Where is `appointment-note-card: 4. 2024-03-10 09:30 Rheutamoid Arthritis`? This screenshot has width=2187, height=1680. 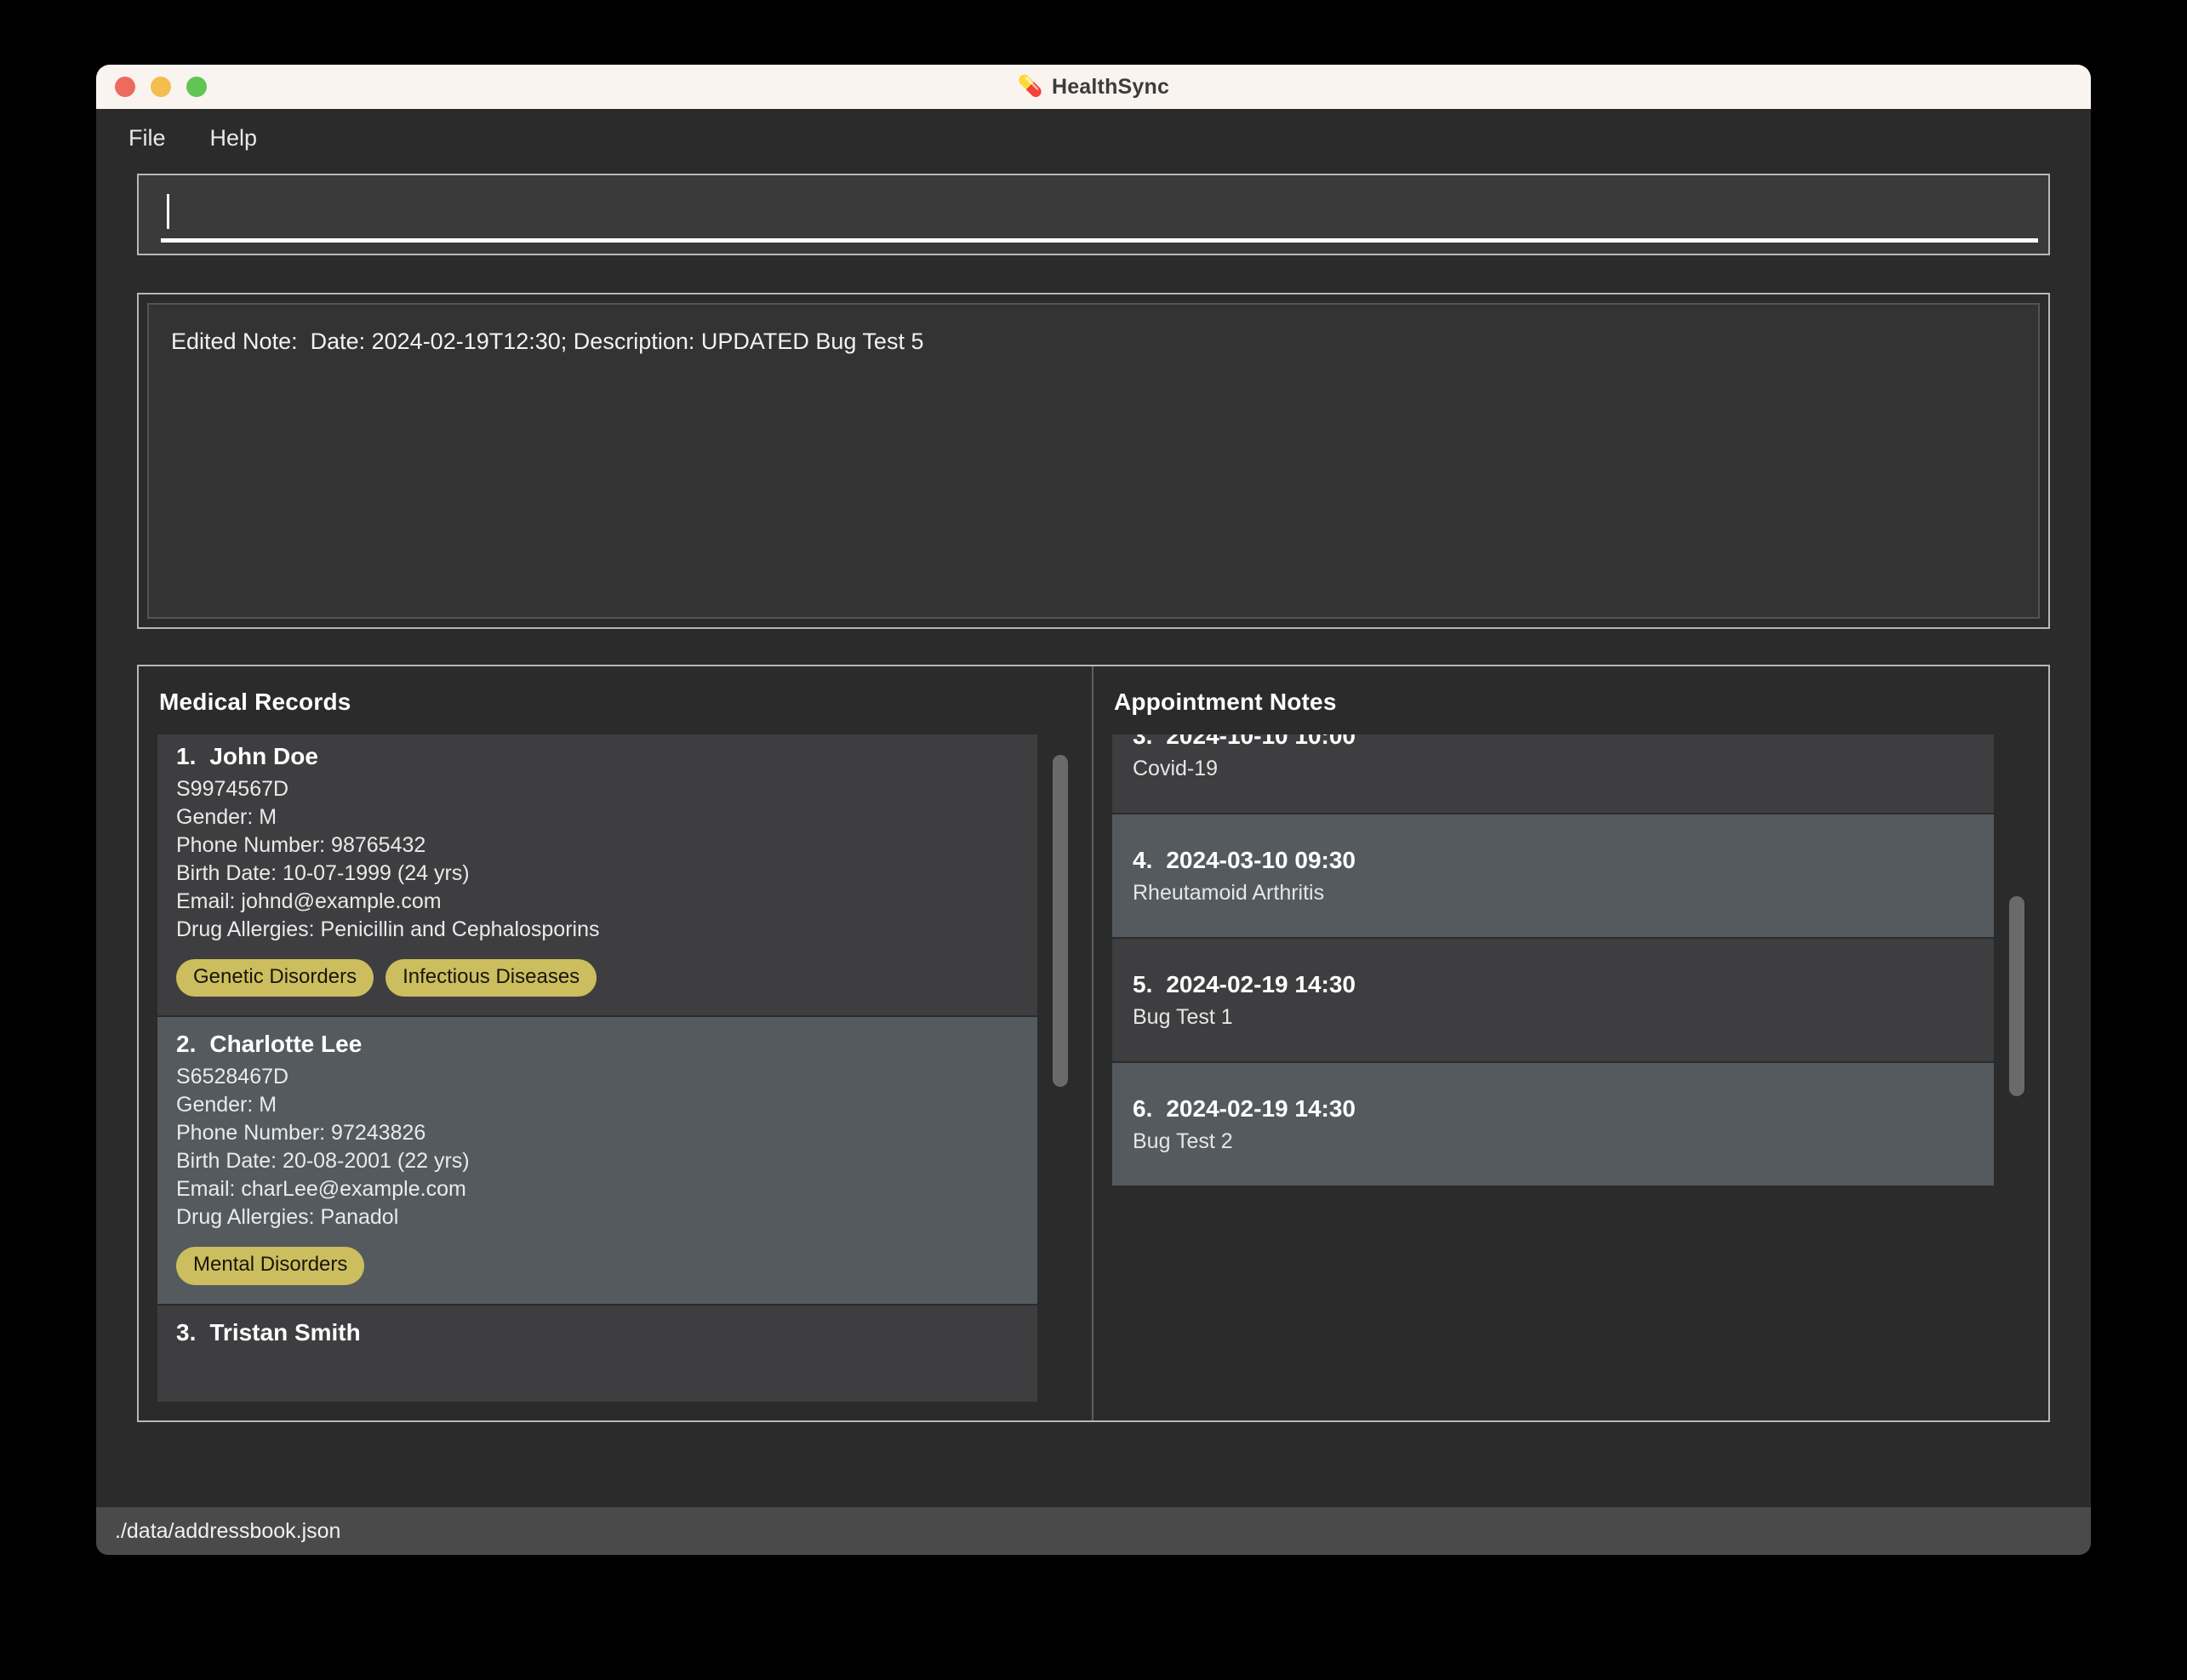
appointment-note-card: 4. 2024-03-10 09:30 Rheutamoid Arthritis is located at coordinates (1553, 876).